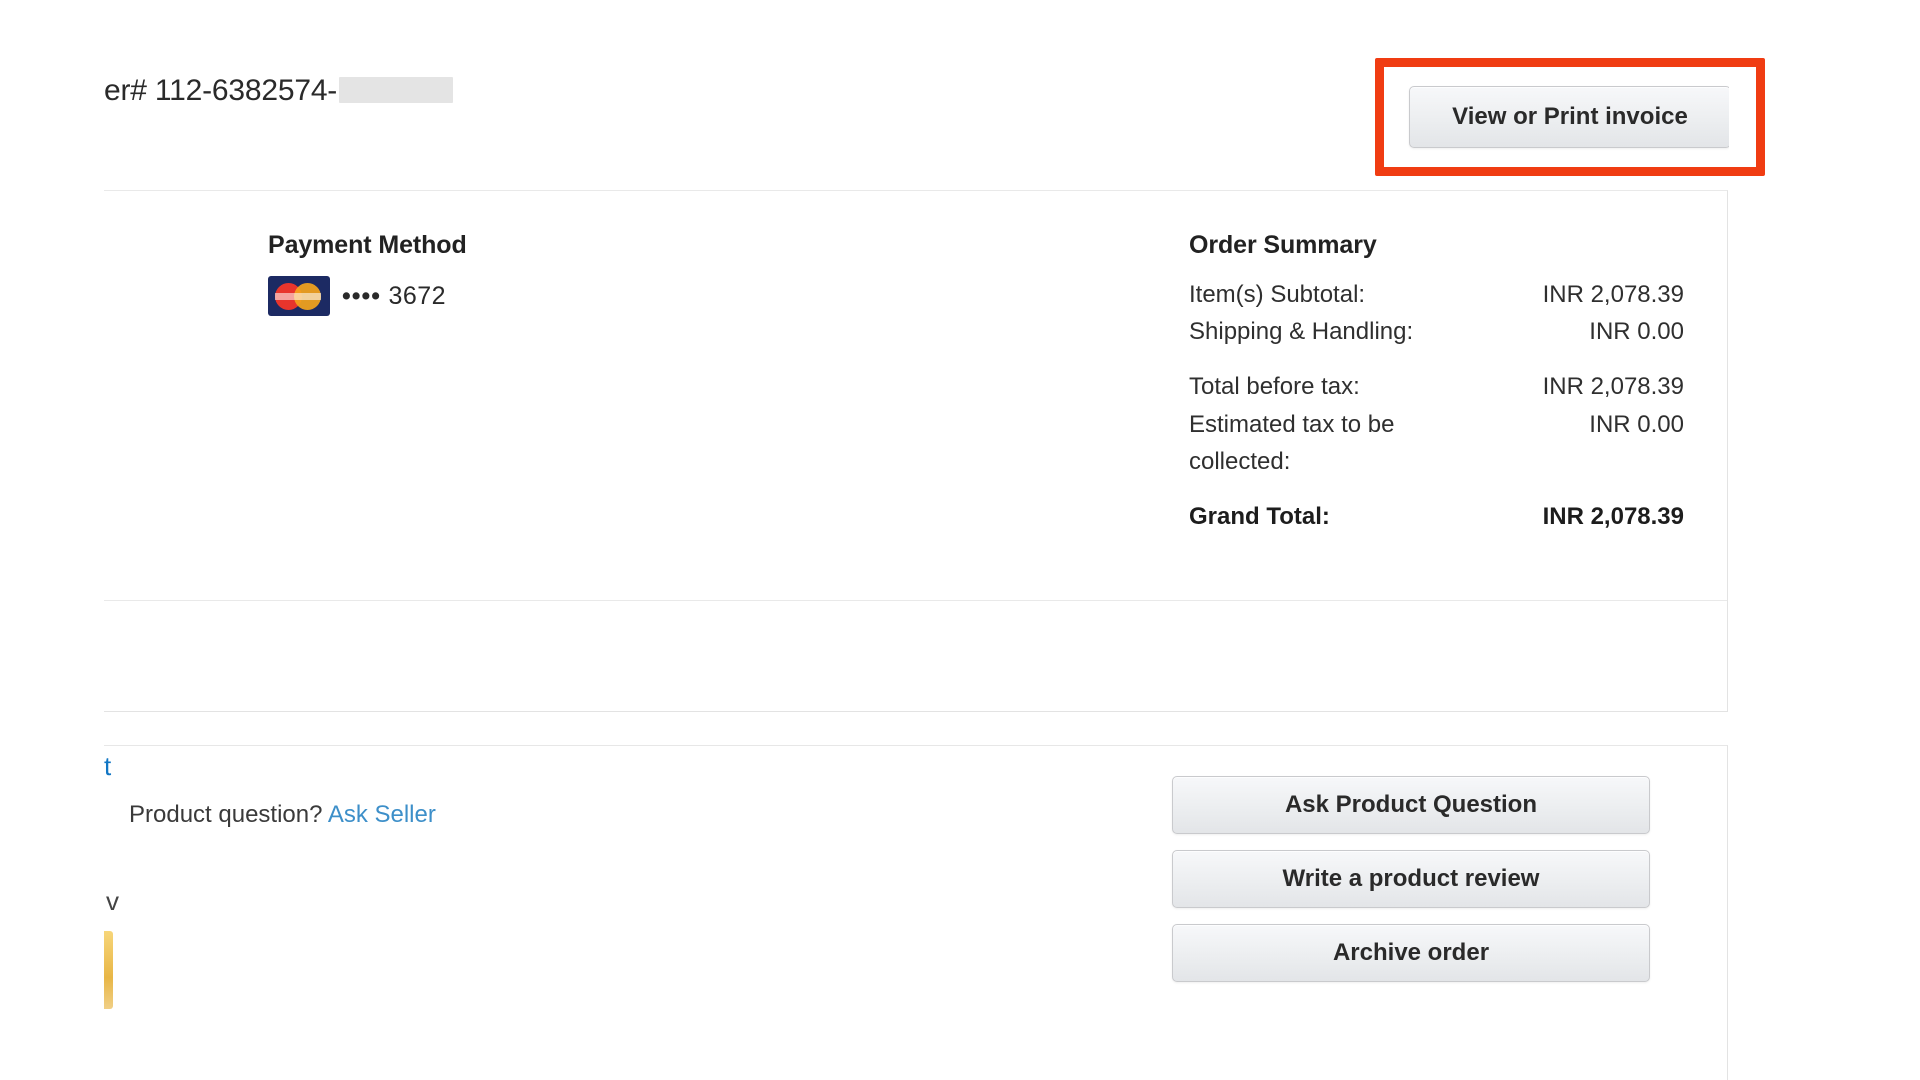  What do you see at coordinates (1436, 294) in the screenshot?
I see `summary-row-subtotal: Item(s) Subtotal: INR 2,078.39` at bounding box center [1436, 294].